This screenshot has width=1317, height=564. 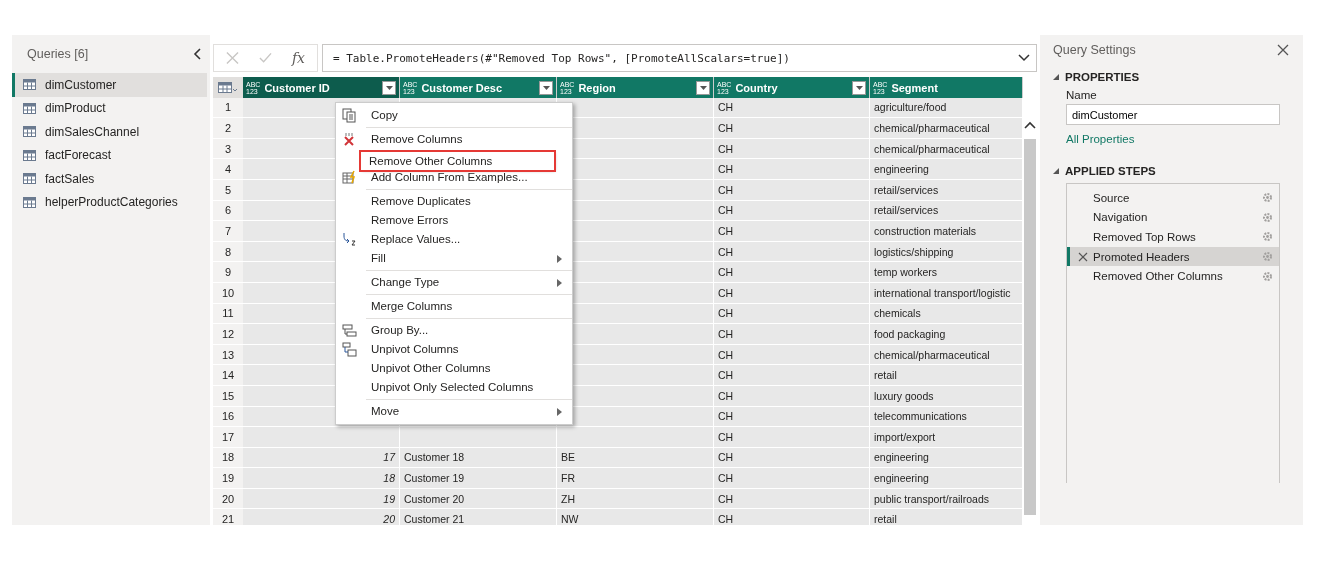 I want to click on query-item: dimSalesChannel, so click(x=109, y=132).